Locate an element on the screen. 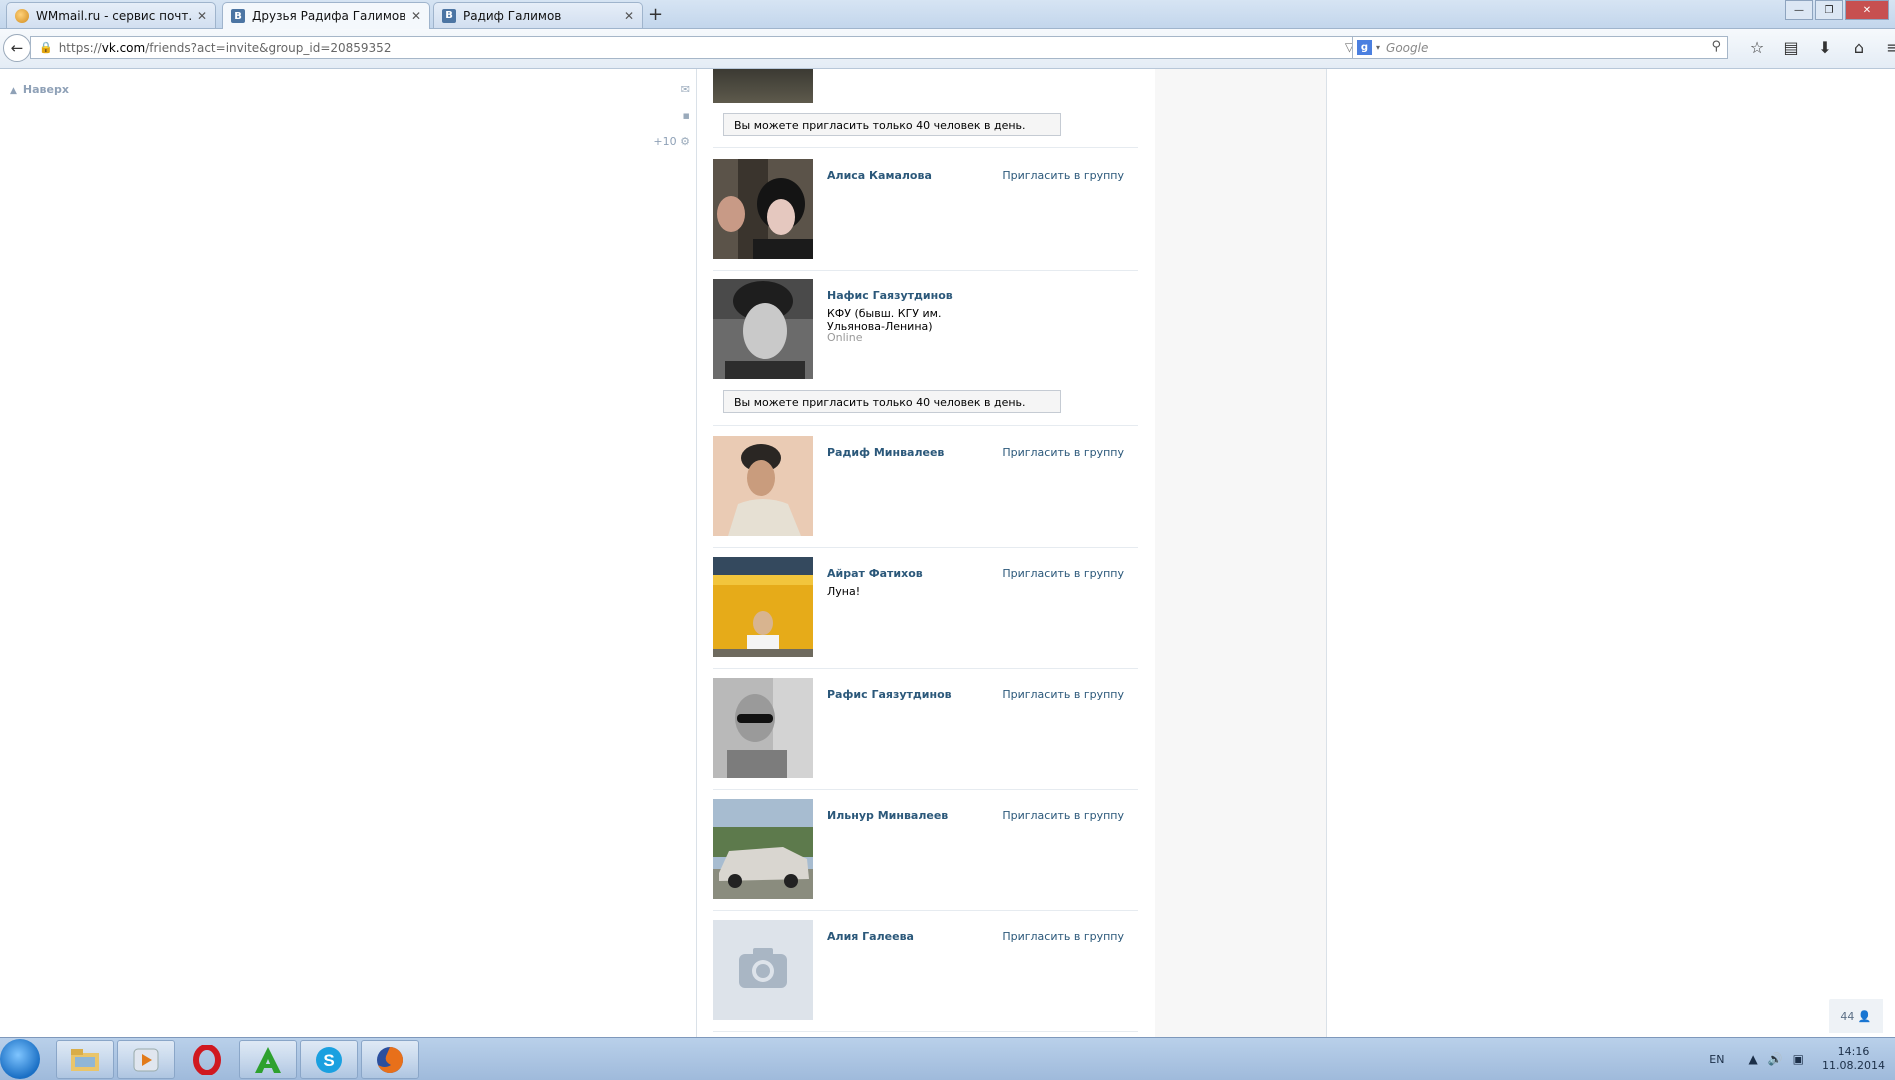 The image size is (1895, 1080). friend-name: Рафис Гаязутдинов is located at coordinates (889, 694).